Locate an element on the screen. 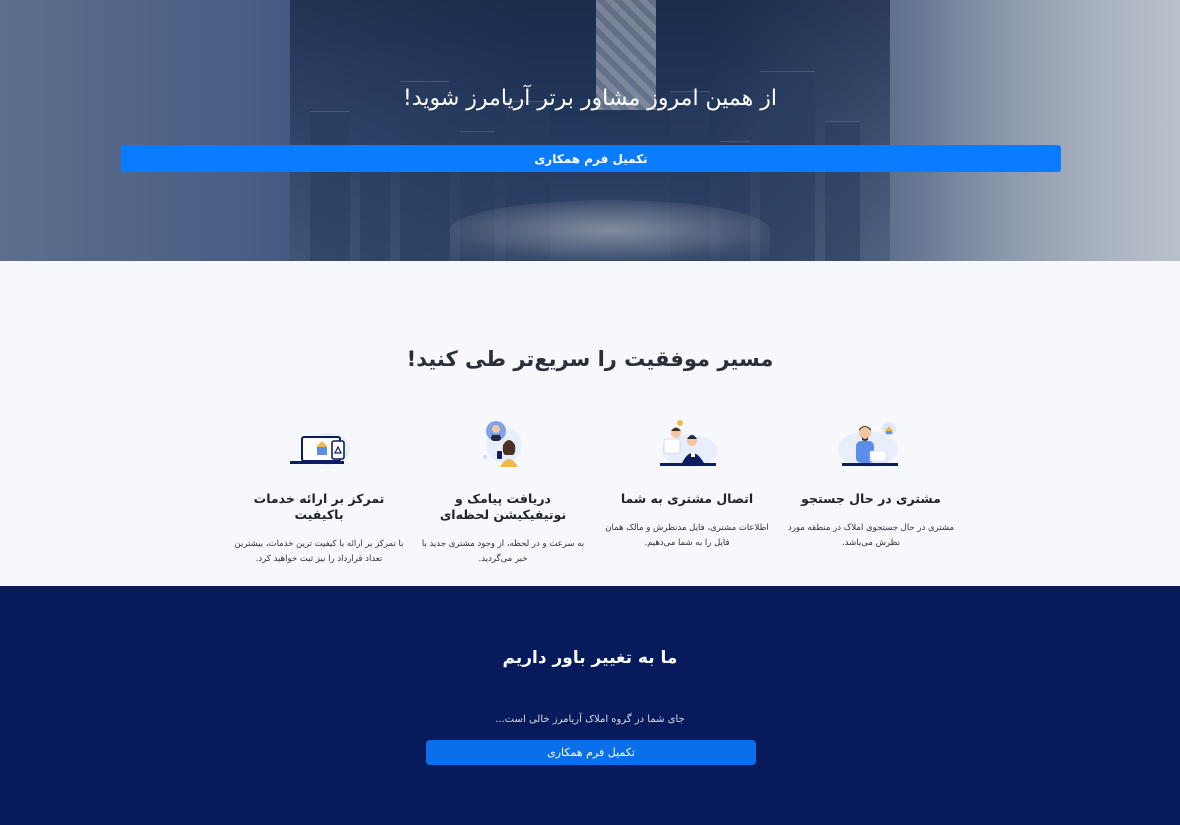  feature-title: دریافت پیامک و نوتیفیکیشن لحظه‌ای is located at coordinates (503, 506).